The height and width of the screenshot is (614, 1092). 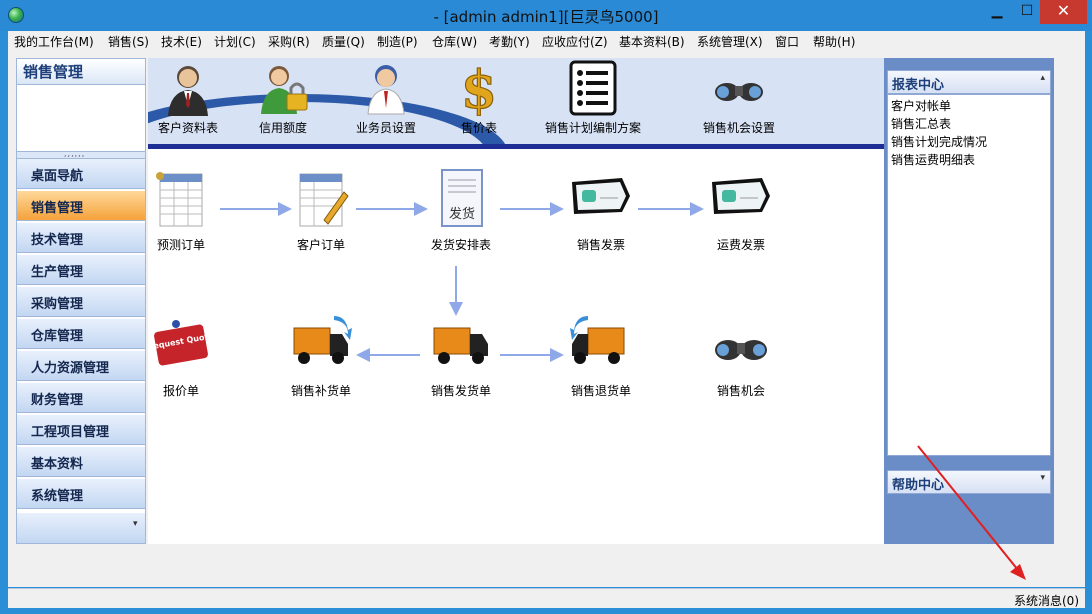 What do you see at coordinates (284, 90) in the screenshot?
I see `credit-lock-icon` at bounding box center [284, 90].